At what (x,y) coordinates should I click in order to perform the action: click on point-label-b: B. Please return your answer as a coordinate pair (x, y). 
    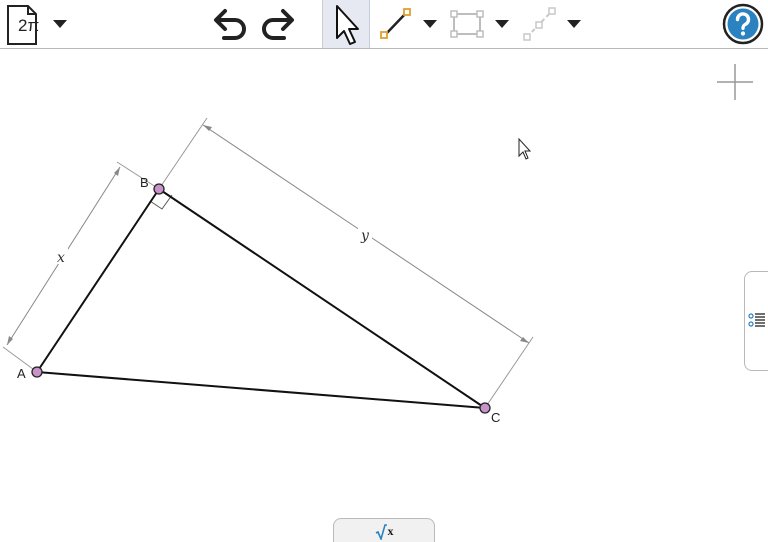
    Looking at the image, I should click on (144, 182).